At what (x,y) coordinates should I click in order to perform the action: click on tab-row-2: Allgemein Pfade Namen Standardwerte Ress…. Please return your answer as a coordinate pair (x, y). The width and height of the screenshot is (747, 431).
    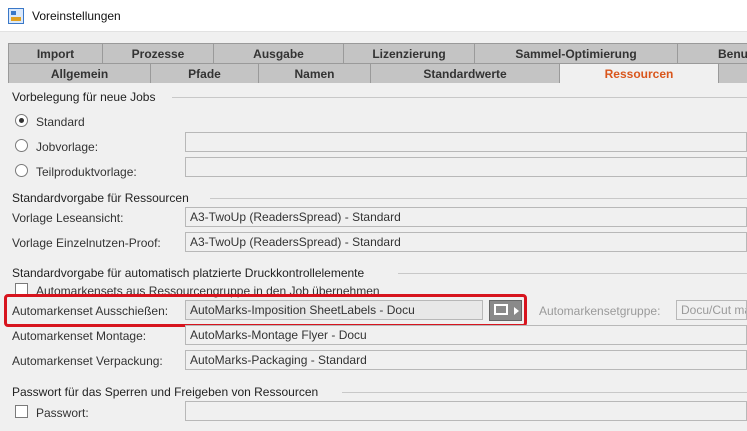
    Looking at the image, I should click on (377, 73).